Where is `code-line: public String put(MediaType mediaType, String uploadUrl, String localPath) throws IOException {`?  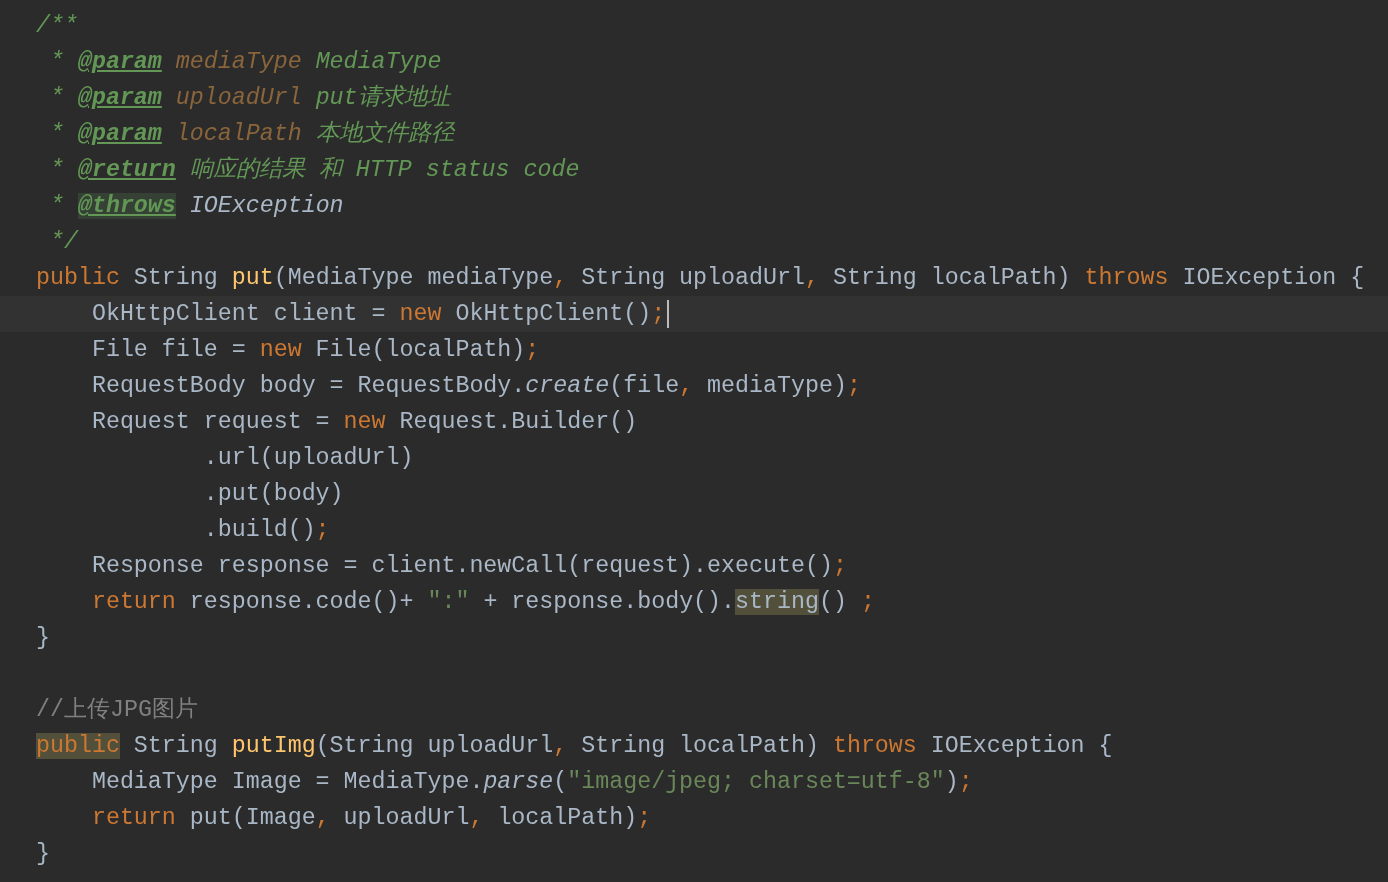
code-line: public String put(MediaType mediaType, String uploadUrl, String localPath) throws IOException { is located at coordinates (700, 278).